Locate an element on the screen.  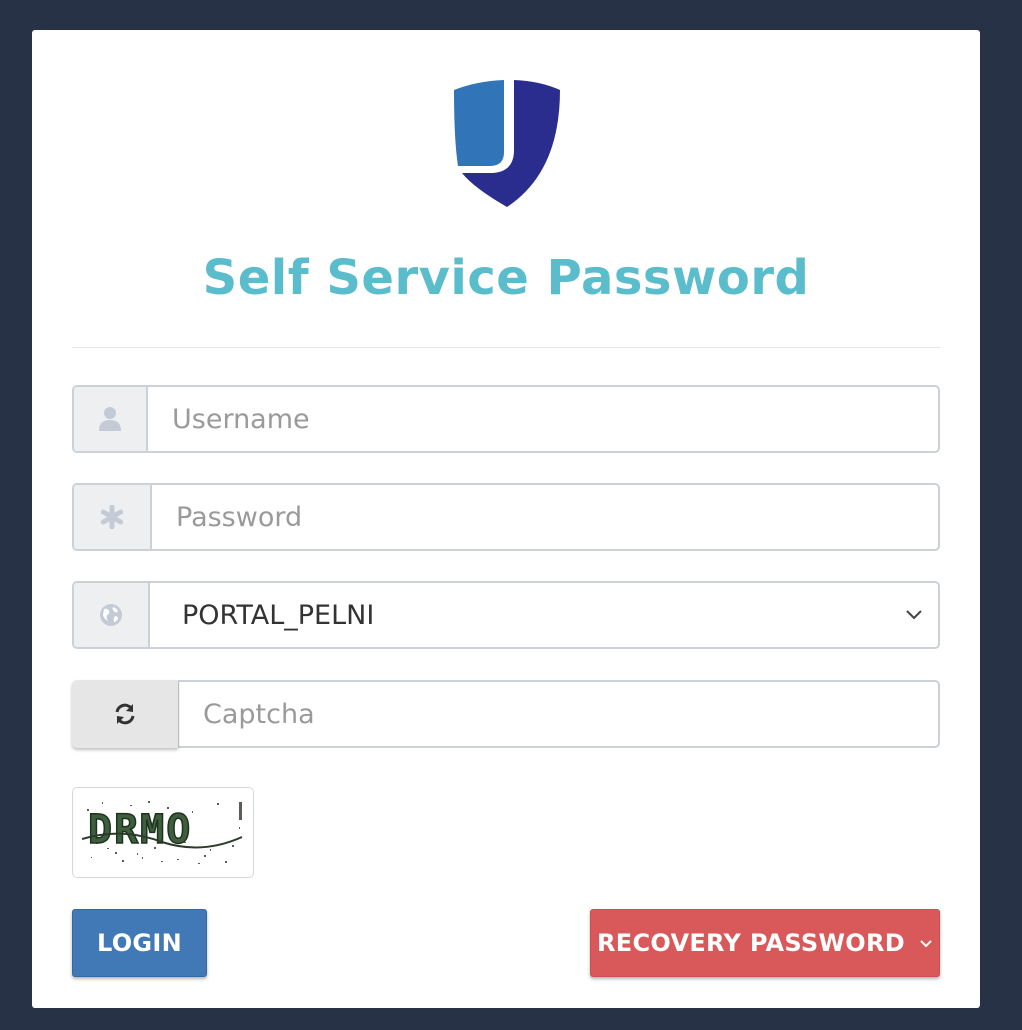
username-group: Username is located at coordinates (506, 419).